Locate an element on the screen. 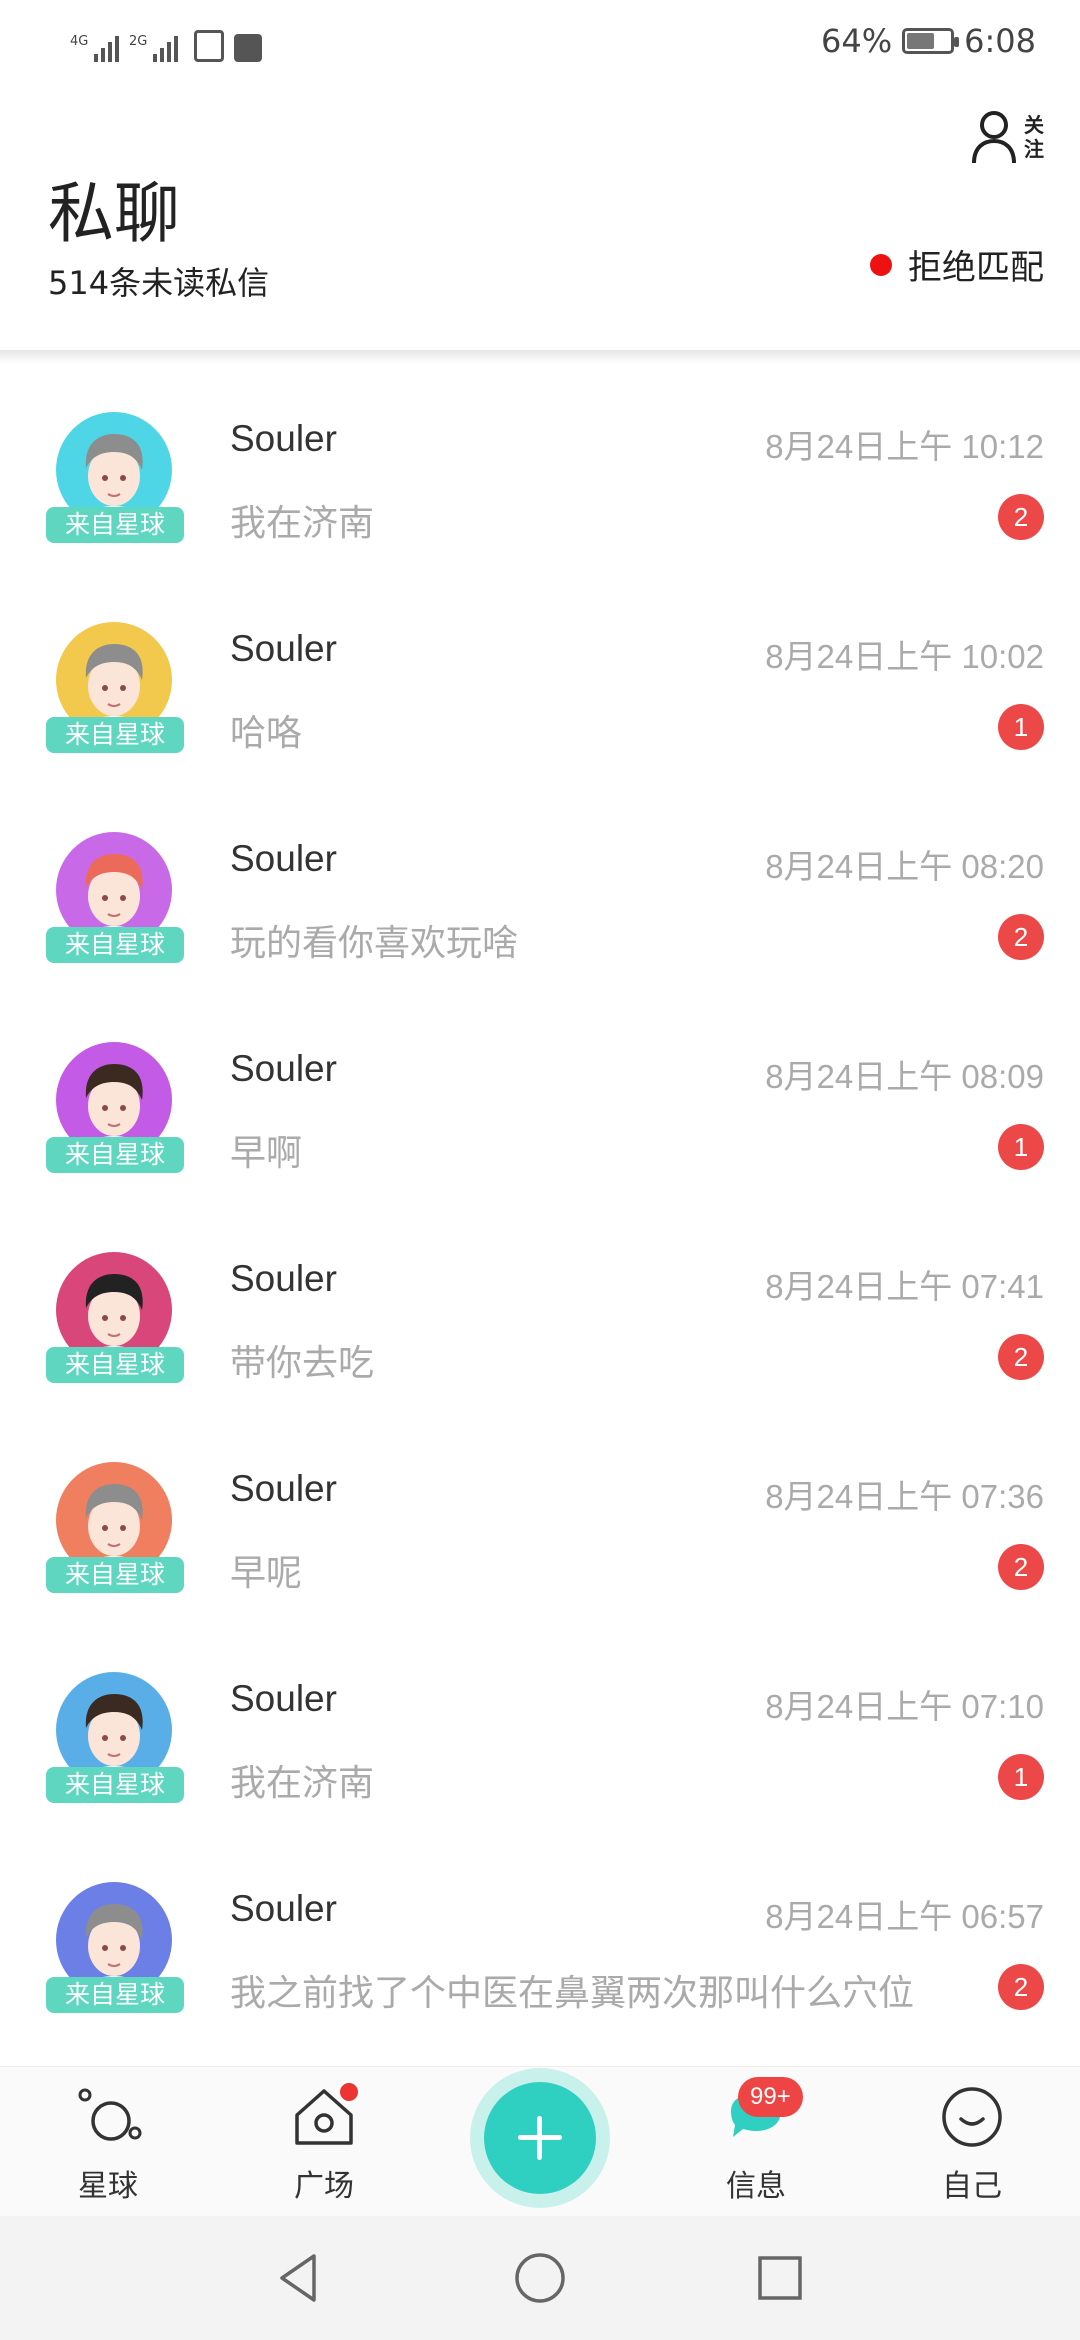  status-left: 4G 2G is located at coordinates (166, 42).